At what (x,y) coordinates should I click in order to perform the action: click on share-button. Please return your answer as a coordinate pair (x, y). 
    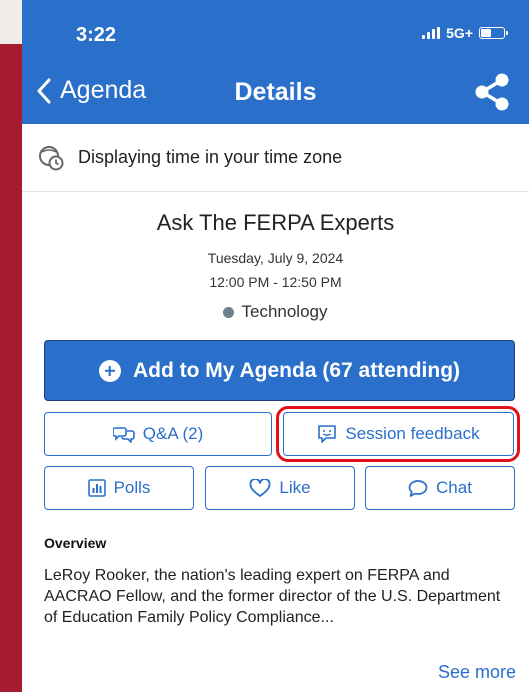
    Looking at the image, I should click on (492, 94).